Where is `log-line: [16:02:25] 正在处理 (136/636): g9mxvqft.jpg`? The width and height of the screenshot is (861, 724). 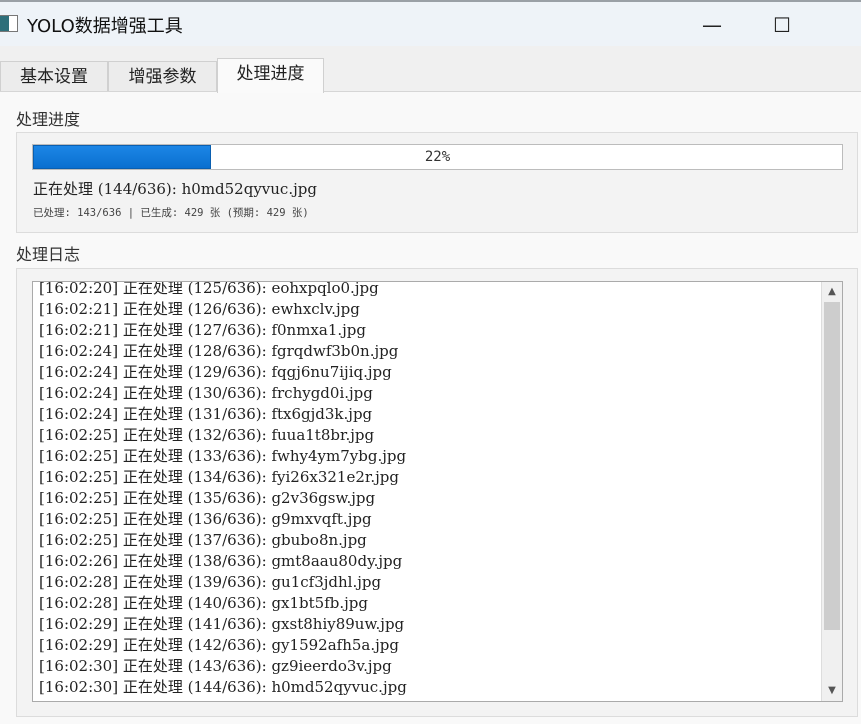 log-line: [16:02:25] 正在处理 (136/636): g9mxvqft.jpg is located at coordinates (205, 519).